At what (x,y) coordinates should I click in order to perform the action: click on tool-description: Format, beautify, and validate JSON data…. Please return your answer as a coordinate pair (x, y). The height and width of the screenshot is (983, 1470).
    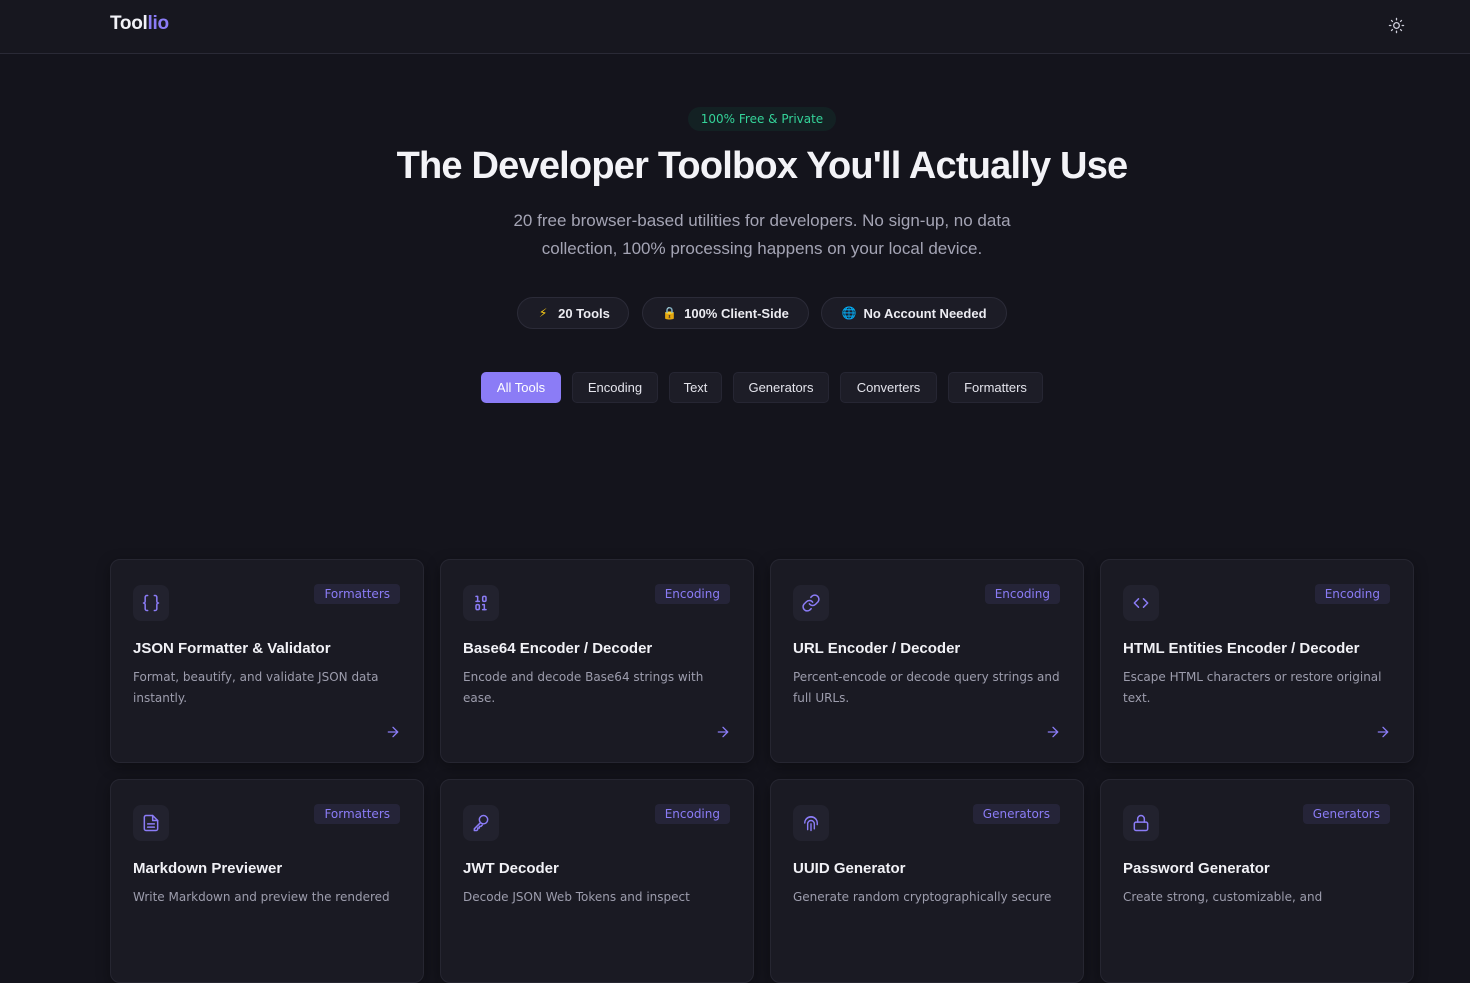
    Looking at the image, I should click on (256, 687).